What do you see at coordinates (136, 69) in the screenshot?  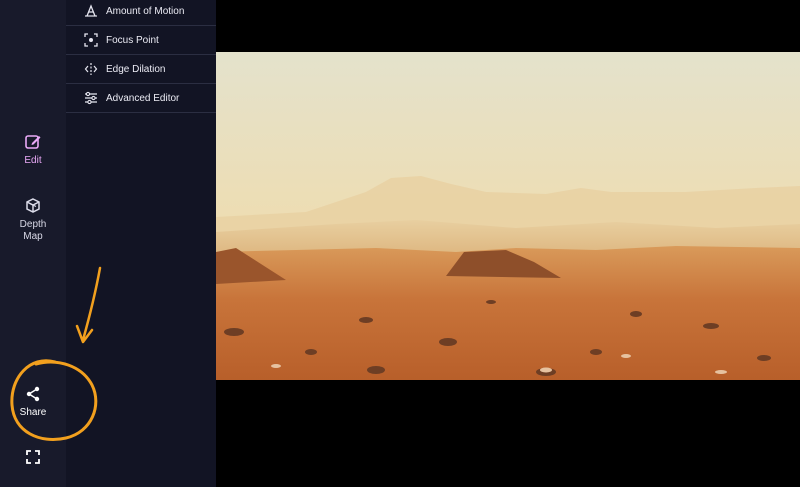 I see `menu-label-edge-dilation: Edge Dilation` at bounding box center [136, 69].